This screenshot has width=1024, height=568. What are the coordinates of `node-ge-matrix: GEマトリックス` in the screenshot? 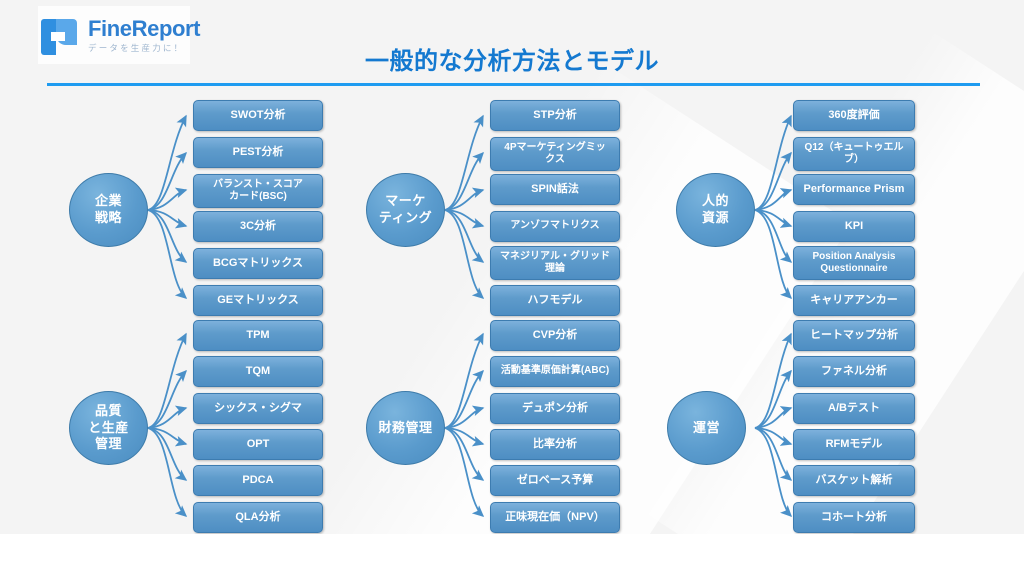 It's located at (258, 300).